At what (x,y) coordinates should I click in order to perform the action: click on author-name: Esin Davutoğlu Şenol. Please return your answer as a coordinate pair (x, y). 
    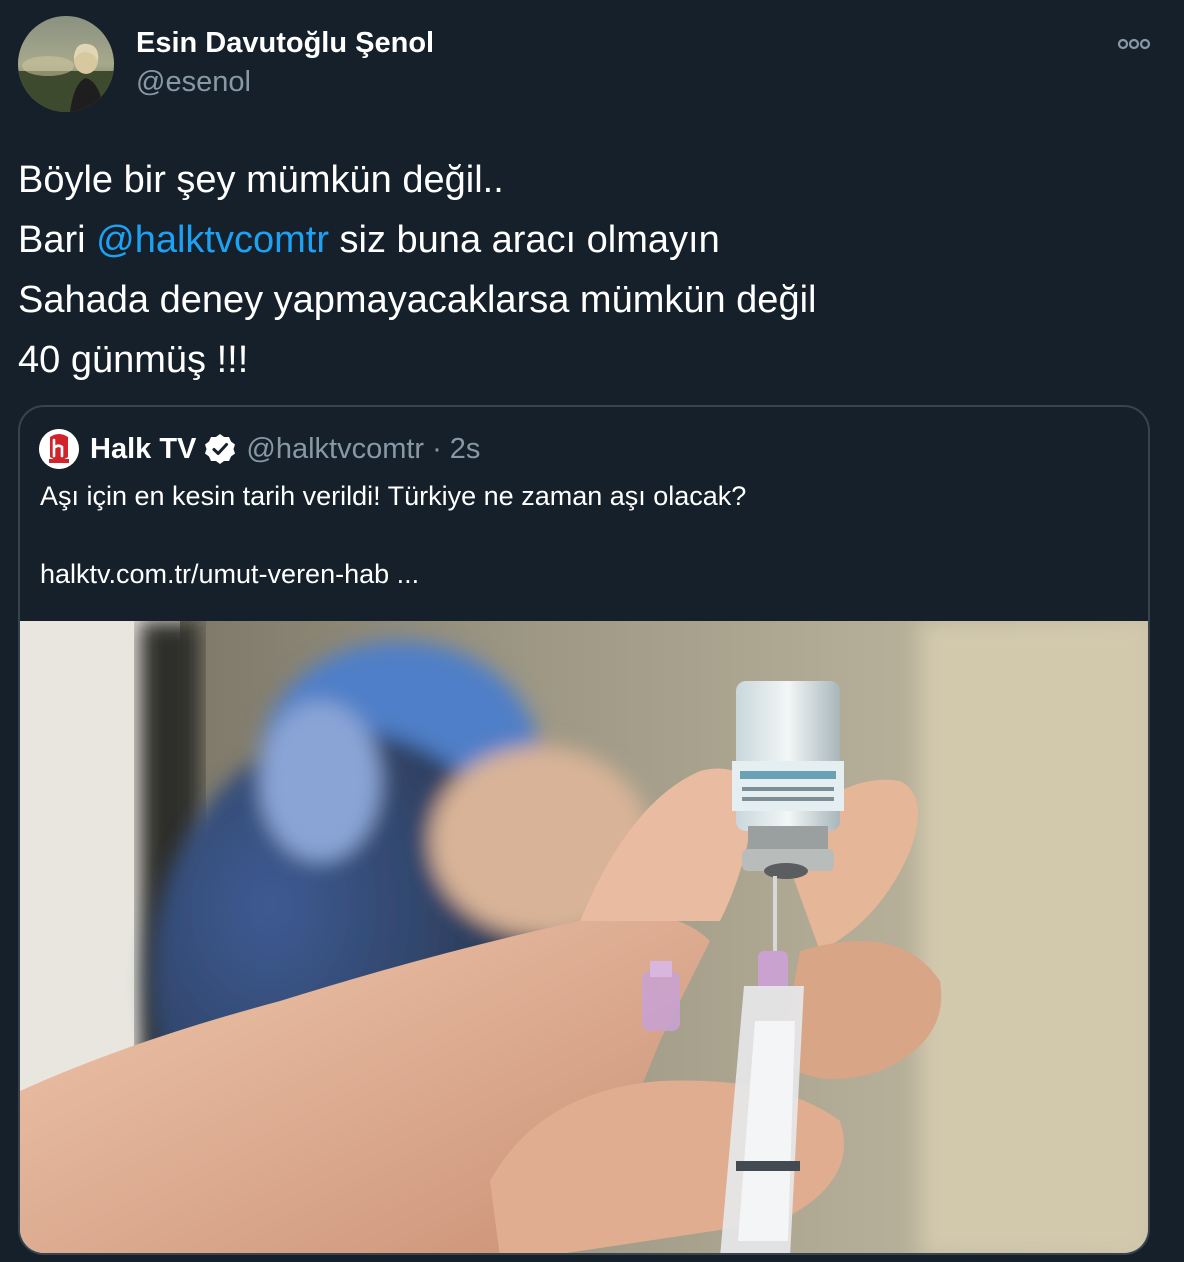
    Looking at the image, I should click on (285, 43).